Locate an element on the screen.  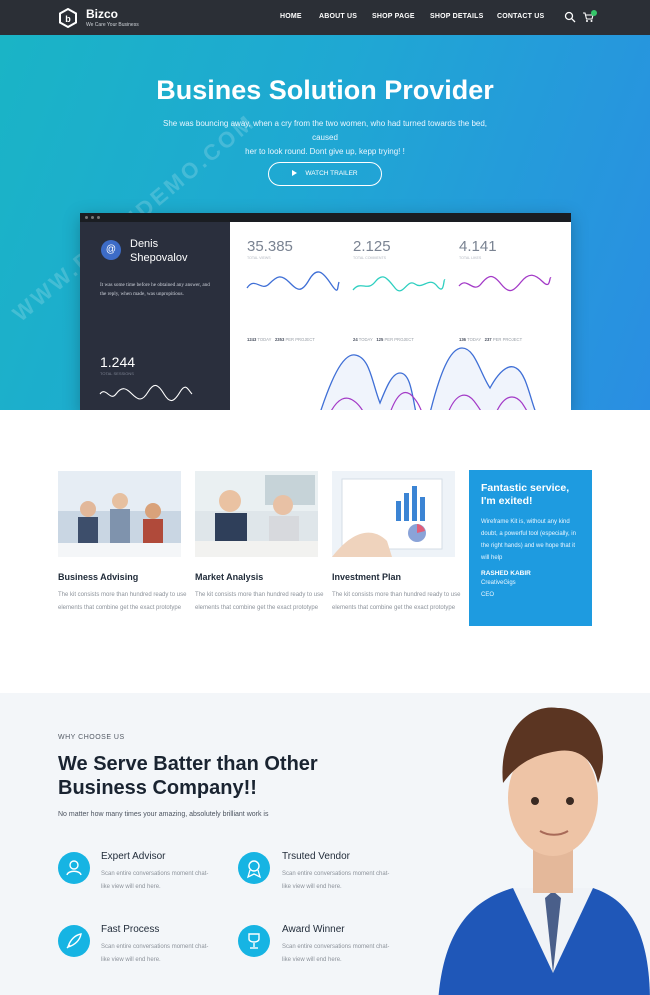
market-analysis-image is located at coordinates (256, 514).